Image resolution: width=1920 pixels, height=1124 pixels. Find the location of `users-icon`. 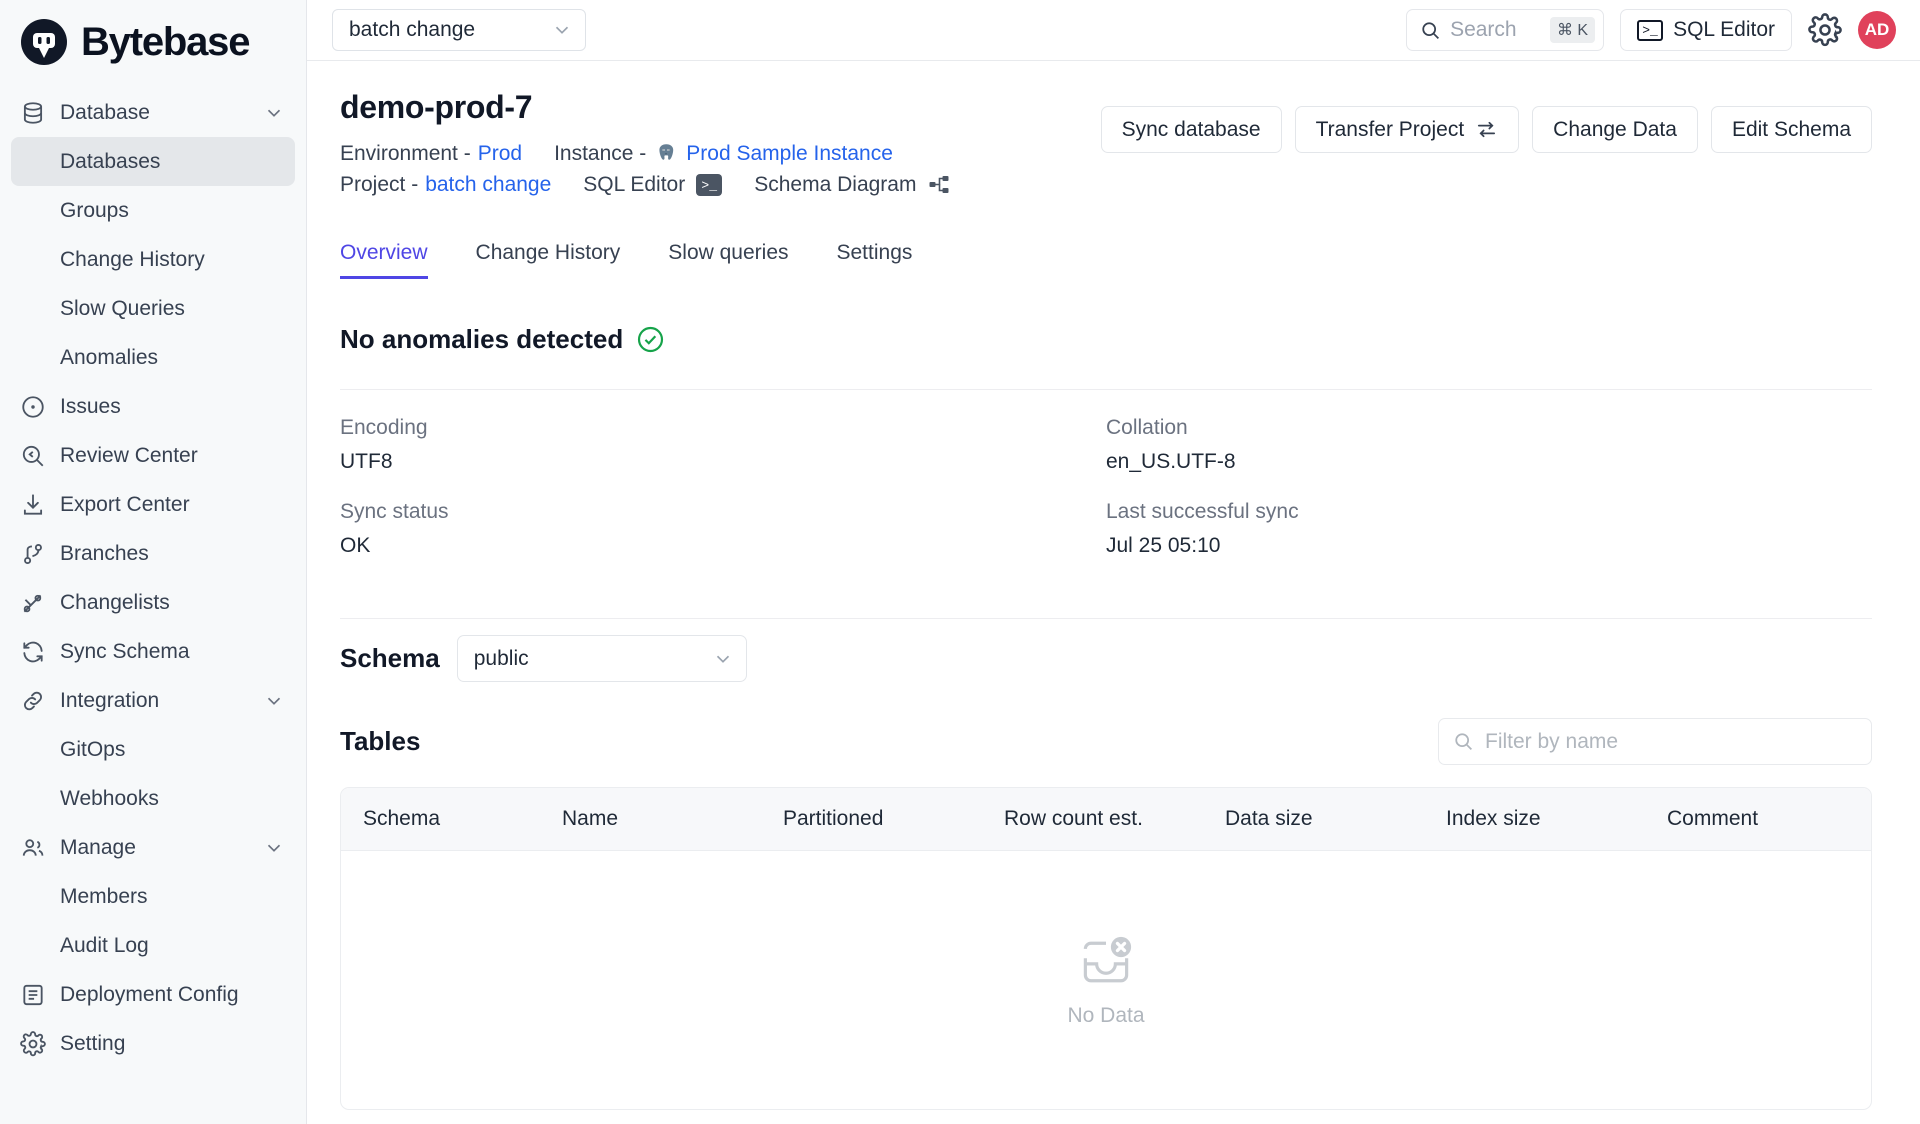

users-icon is located at coordinates (33, 848).